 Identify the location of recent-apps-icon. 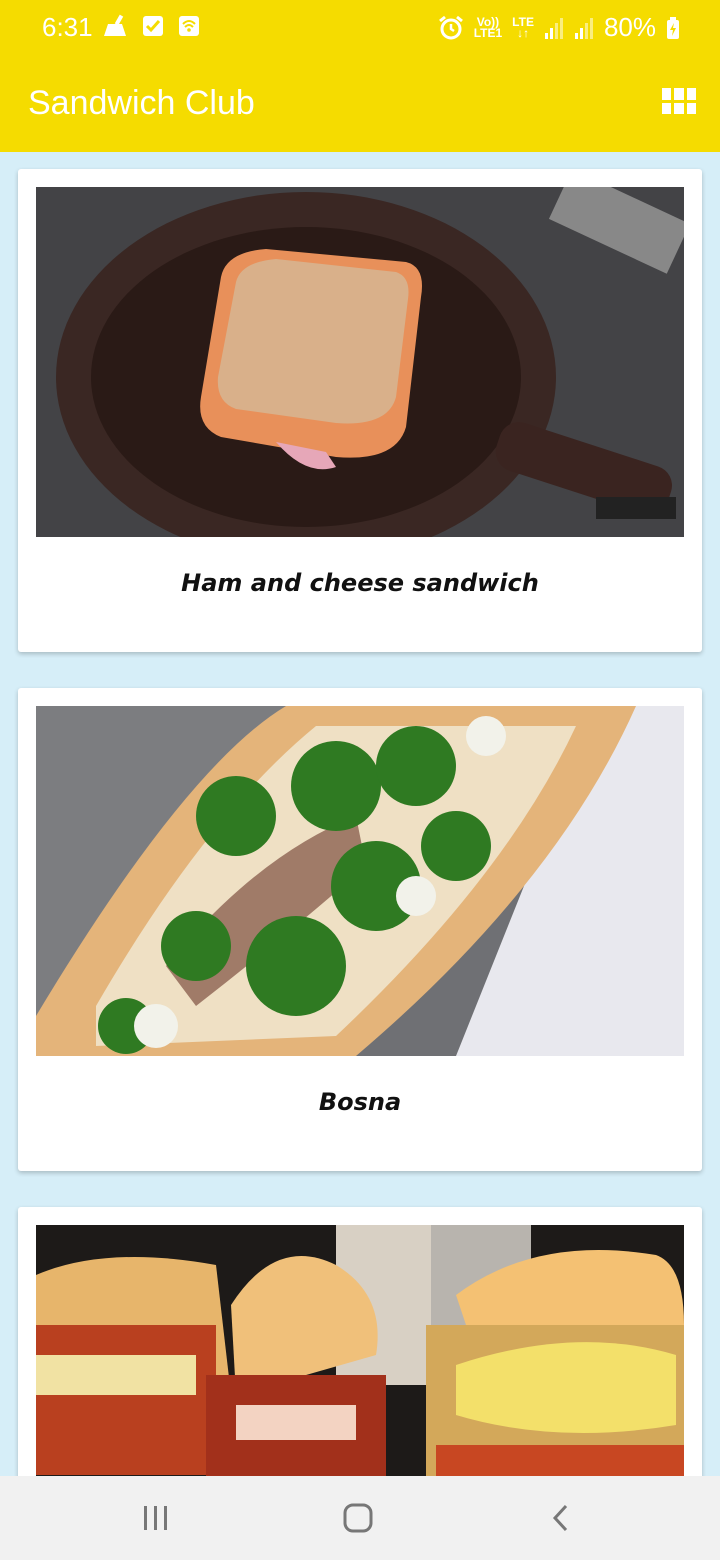
(156, 1518).